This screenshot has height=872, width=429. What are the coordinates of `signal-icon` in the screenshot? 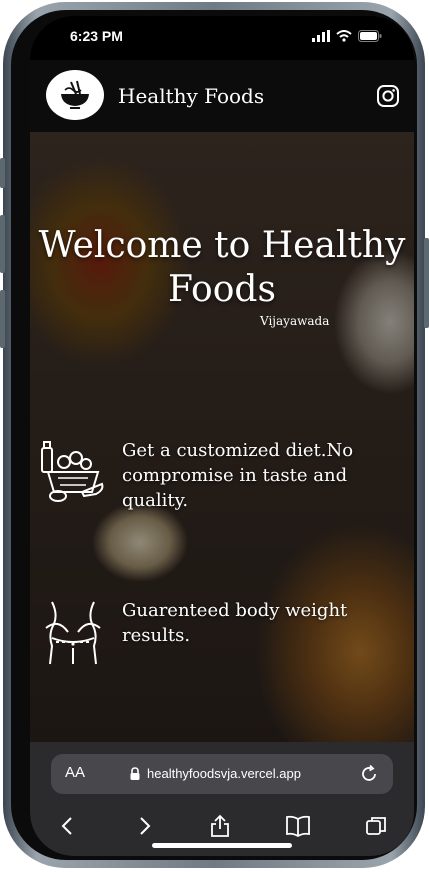 It's located at (321, 36).